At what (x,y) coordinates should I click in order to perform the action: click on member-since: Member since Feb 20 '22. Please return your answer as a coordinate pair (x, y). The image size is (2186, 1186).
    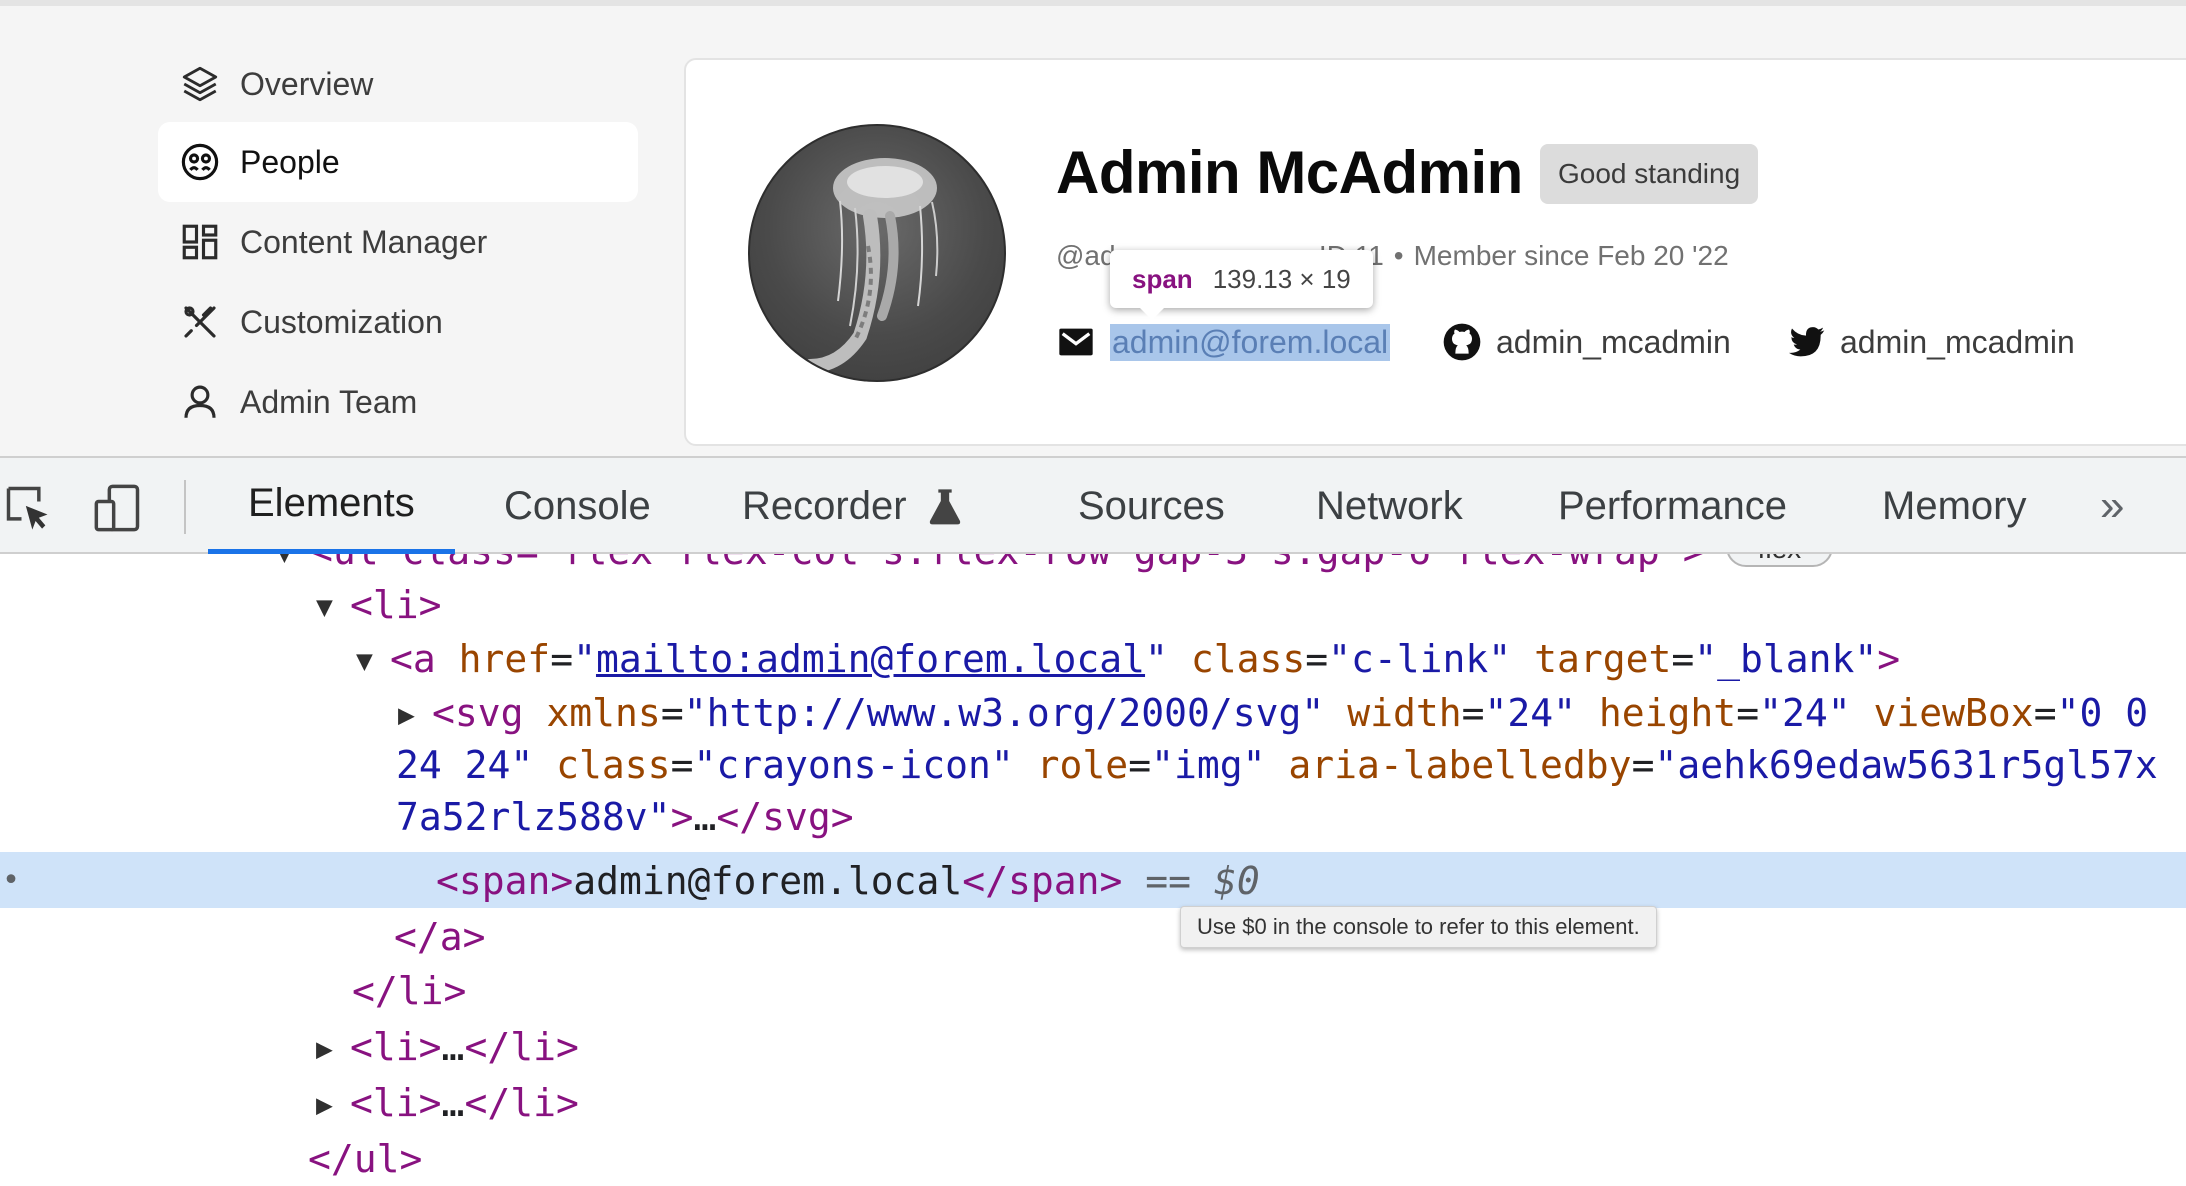
    Looking at the image, I should click on (1571, 255).